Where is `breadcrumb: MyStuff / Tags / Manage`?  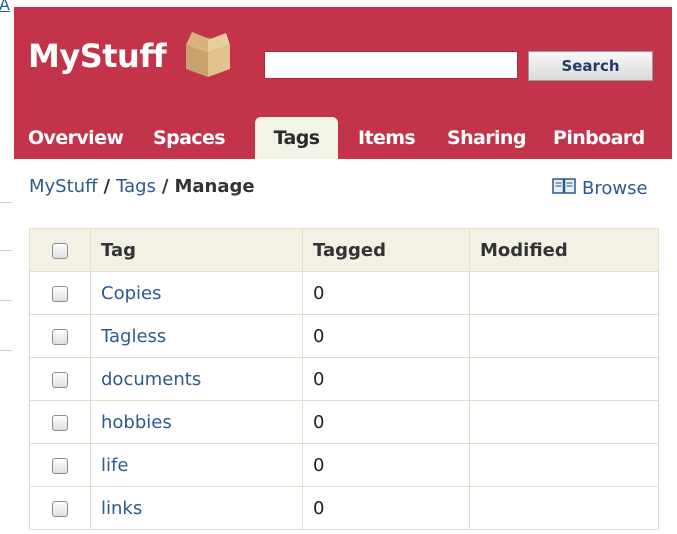
breadcrumb: MyStuff / Tags / Manage is located at coordinates (142, 186).